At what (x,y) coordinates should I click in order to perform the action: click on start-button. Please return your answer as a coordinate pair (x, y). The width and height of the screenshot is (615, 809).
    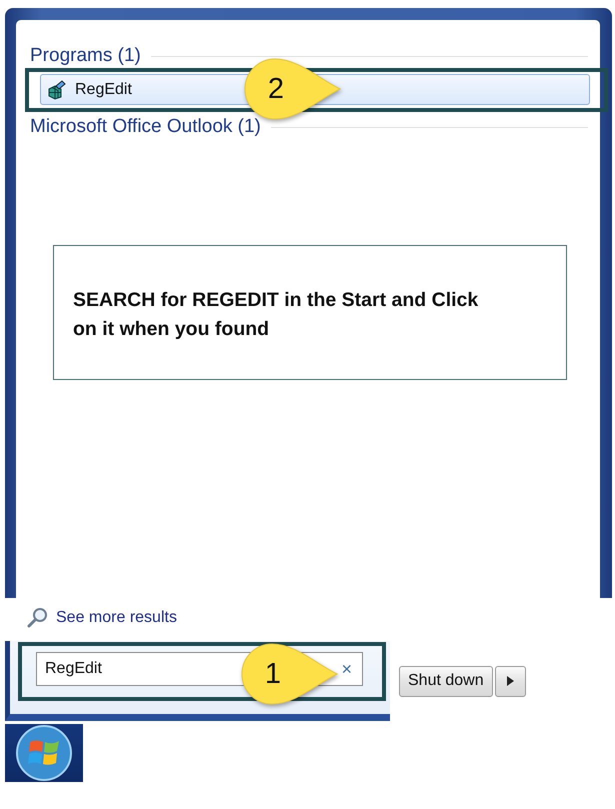
    Looking at the image, I should click on (44, 753).